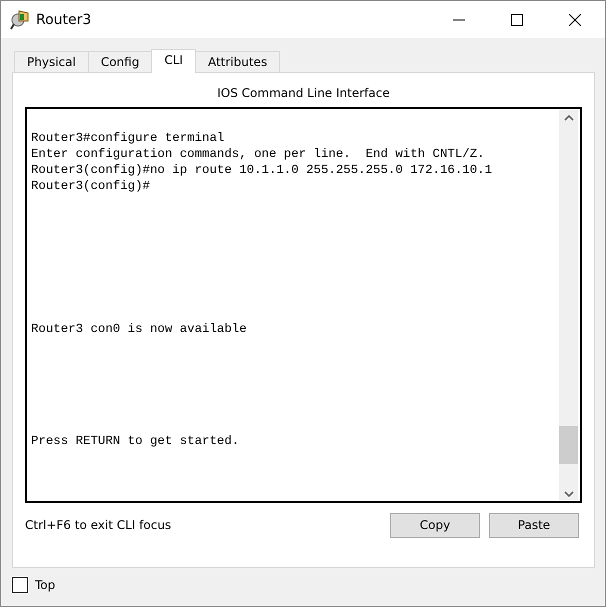 Image resolution: width=606 pixels, height=607 pixels. I want to click on scrollbar, so click(568, 305).